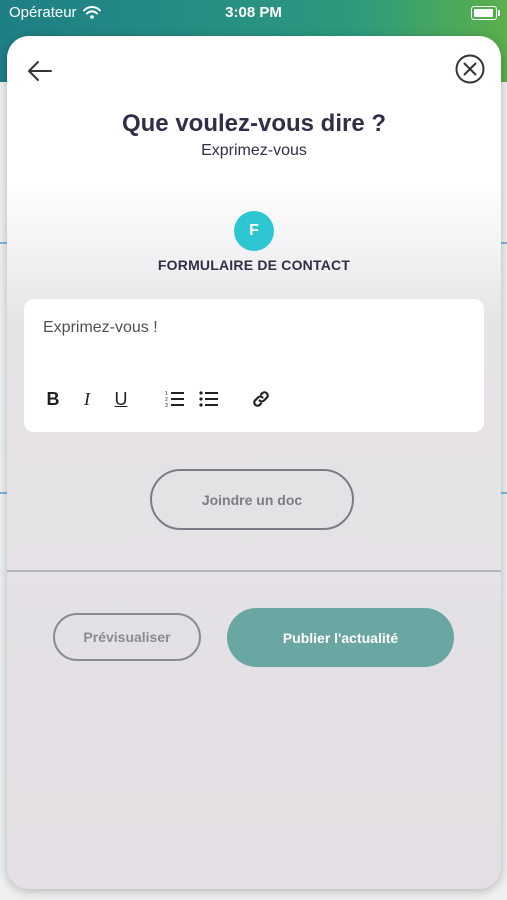 This screenshot has height=900, width=507. I want to click on form-avatar: F, so click(254, 231).